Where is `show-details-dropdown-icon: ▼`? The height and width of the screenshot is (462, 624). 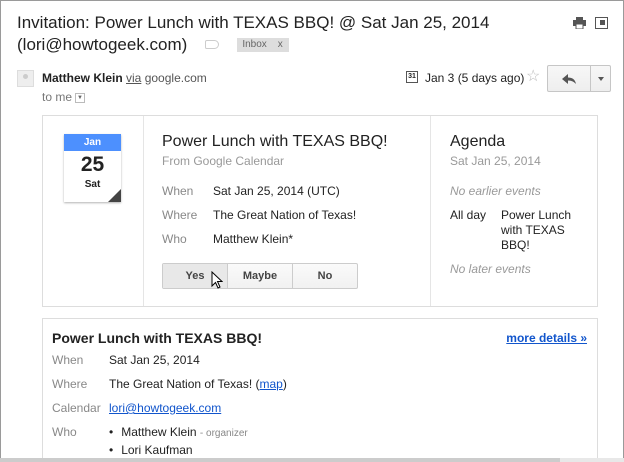
show-details-dropdown-icon: ▼ is located at coordinates (80, 97).